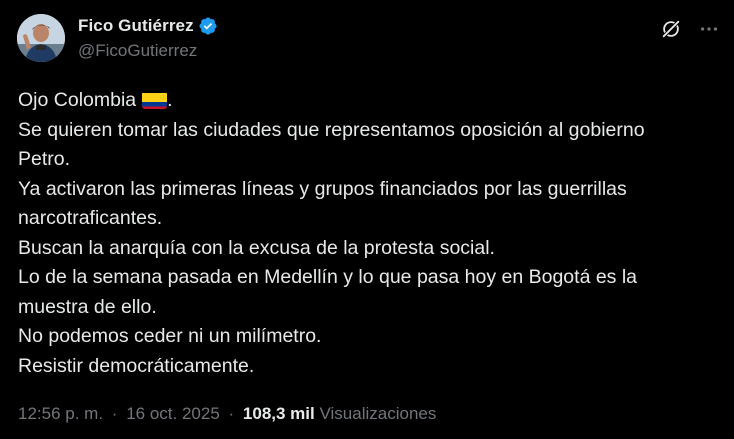 The image size is (734, 439). I want to click on tweet-text-segment: Ojo Colombia, so click(77, 100).